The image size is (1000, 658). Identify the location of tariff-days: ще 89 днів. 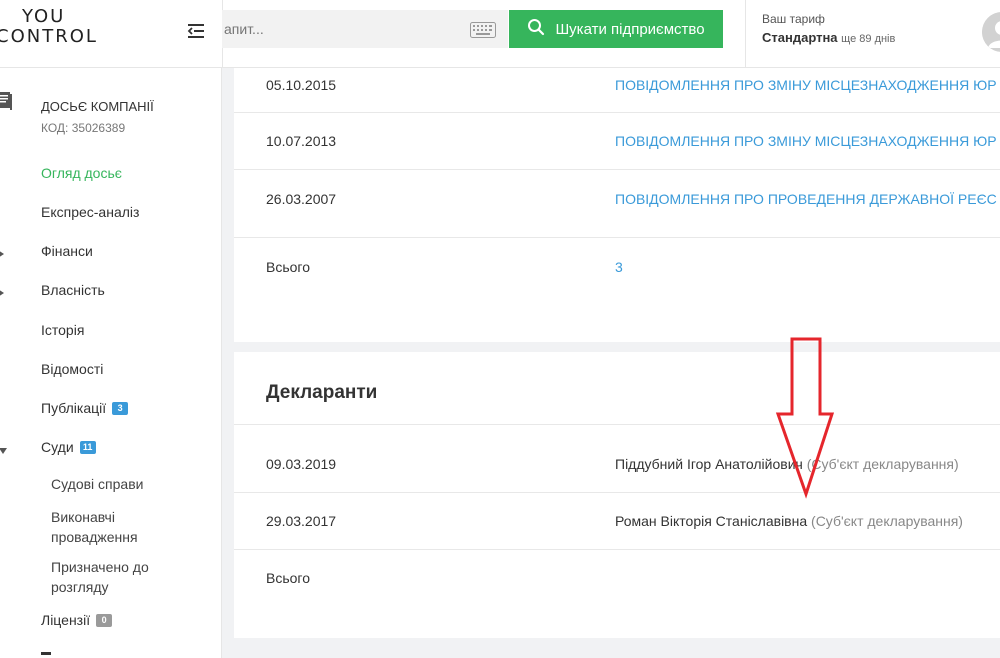
(868, 39).